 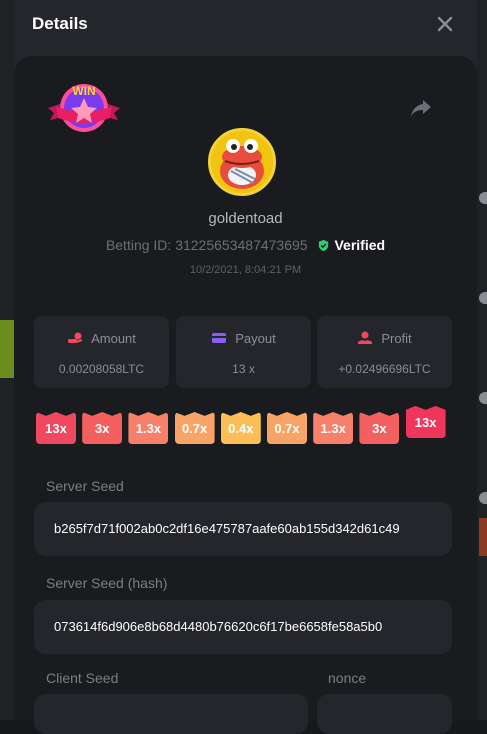 I want to click on client-seed-label: Client Seed, so click(x=82, y=678).